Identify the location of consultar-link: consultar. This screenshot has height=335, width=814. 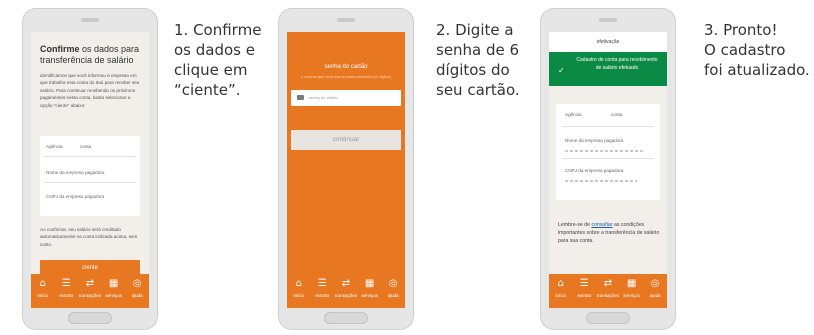
(601, 225).